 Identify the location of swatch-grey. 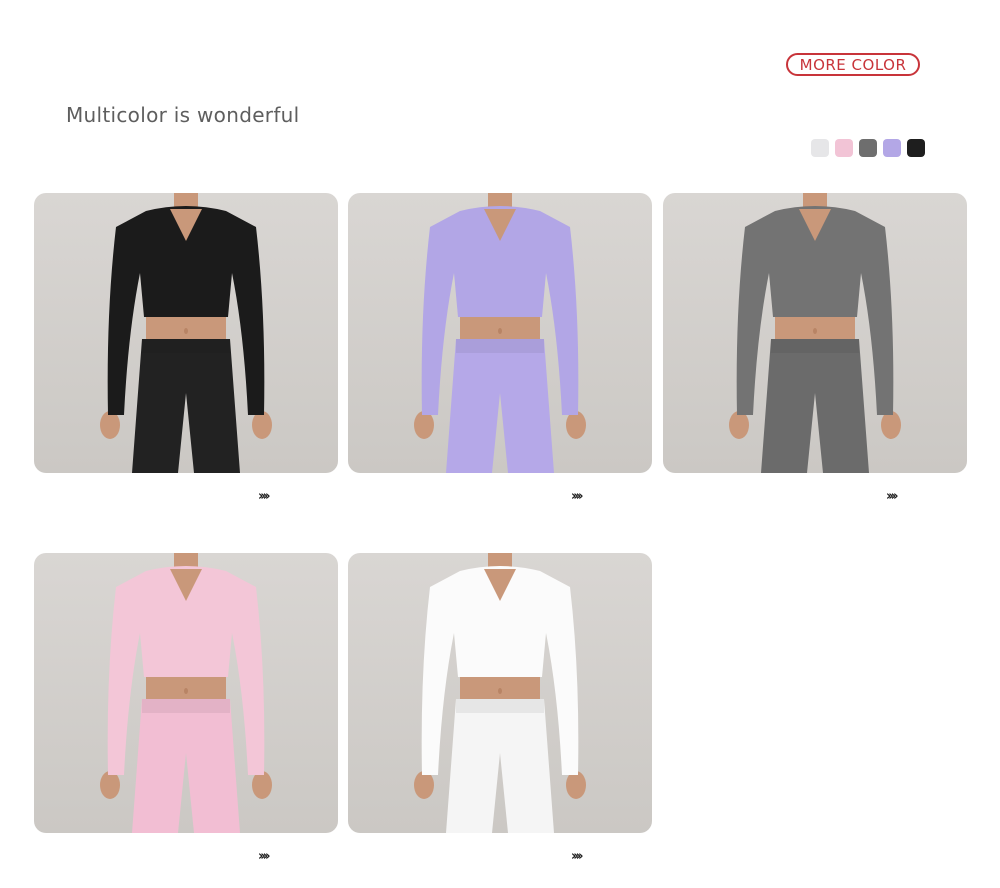
(868, 148).